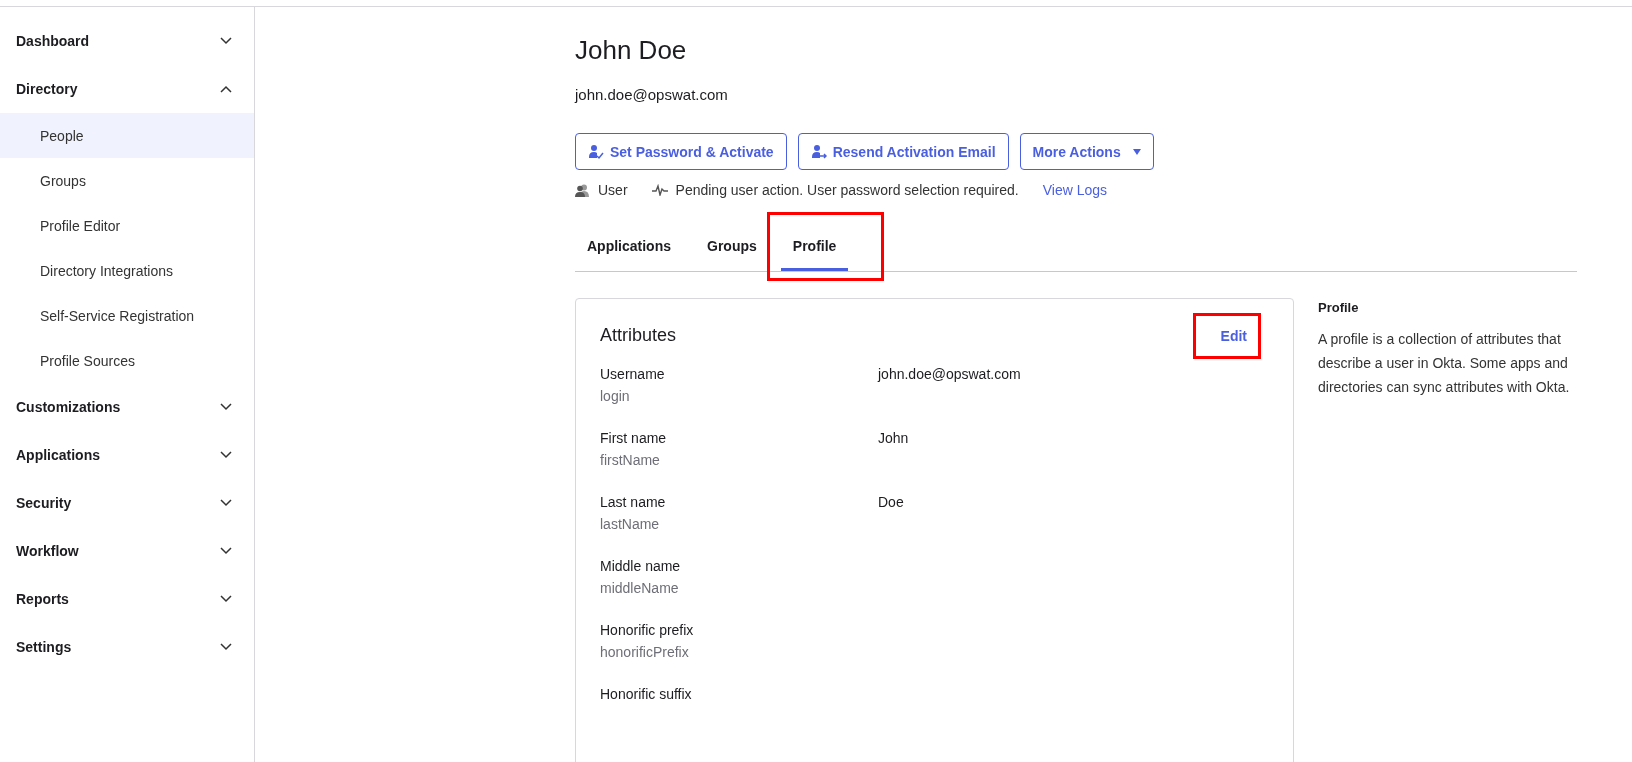  Describe the element at coordinates (613, 190) in the screenshot. I see `user-type: User` at that location.